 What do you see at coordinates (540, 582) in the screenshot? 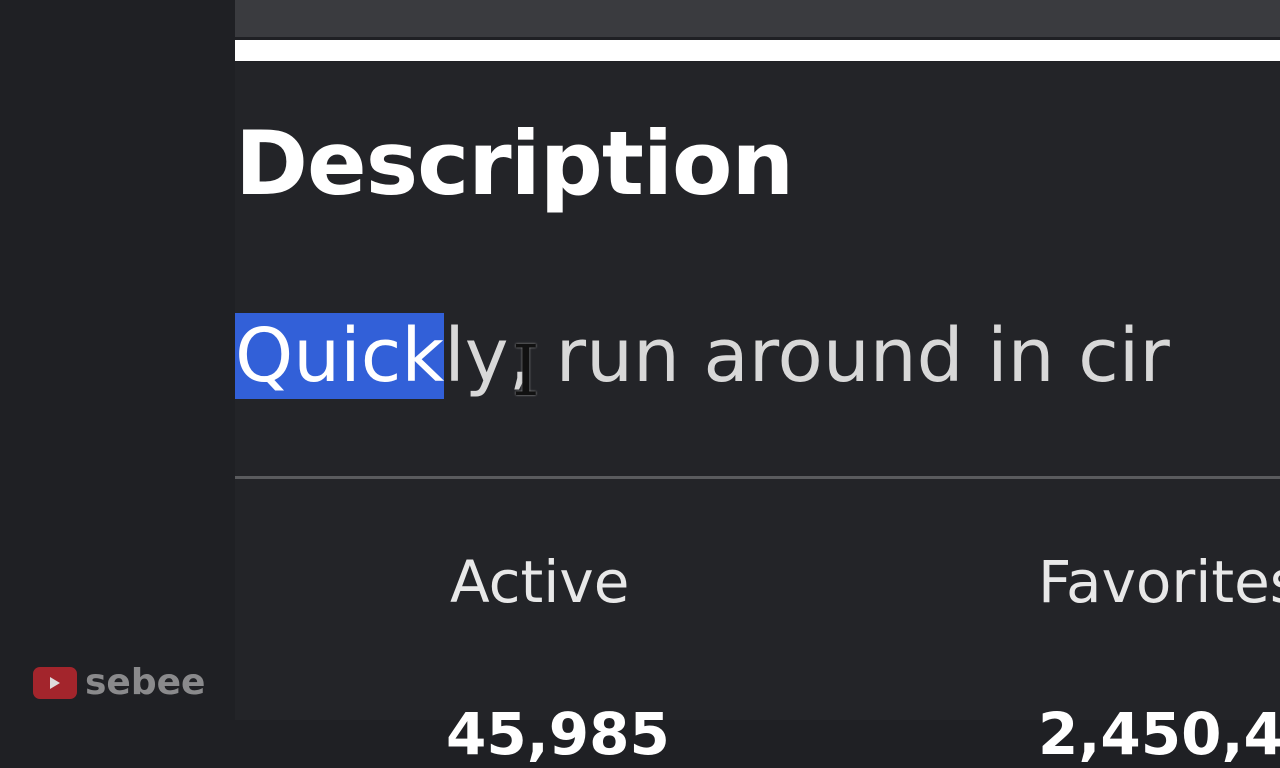
I see `stat-label-active: Active` at bounding box center [540, 582].